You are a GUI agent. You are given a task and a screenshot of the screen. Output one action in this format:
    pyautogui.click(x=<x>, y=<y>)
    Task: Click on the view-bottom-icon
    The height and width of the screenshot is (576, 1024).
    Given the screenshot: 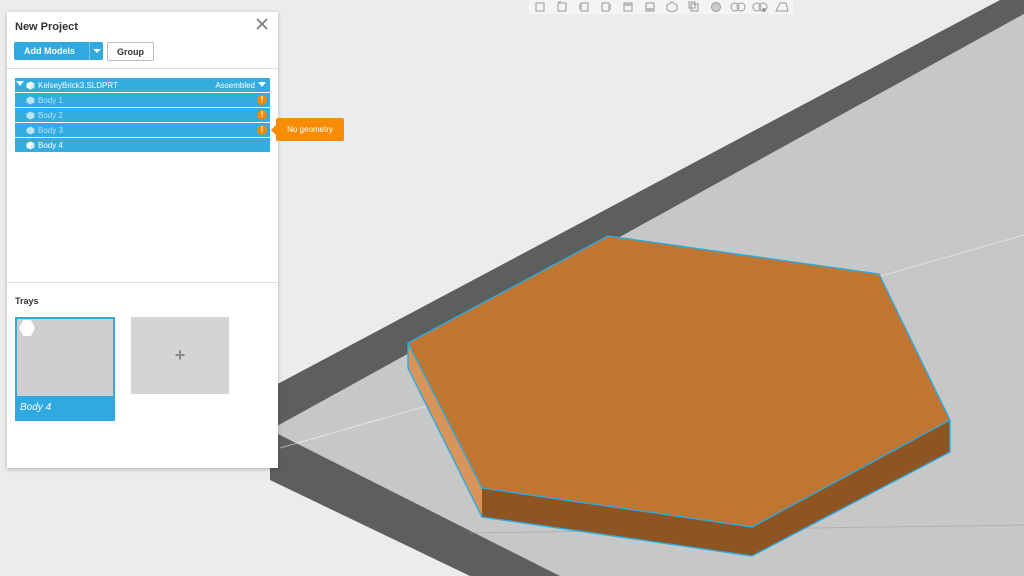 What is the action you would take?
    pyautogui.click(x=650, y=7)
    